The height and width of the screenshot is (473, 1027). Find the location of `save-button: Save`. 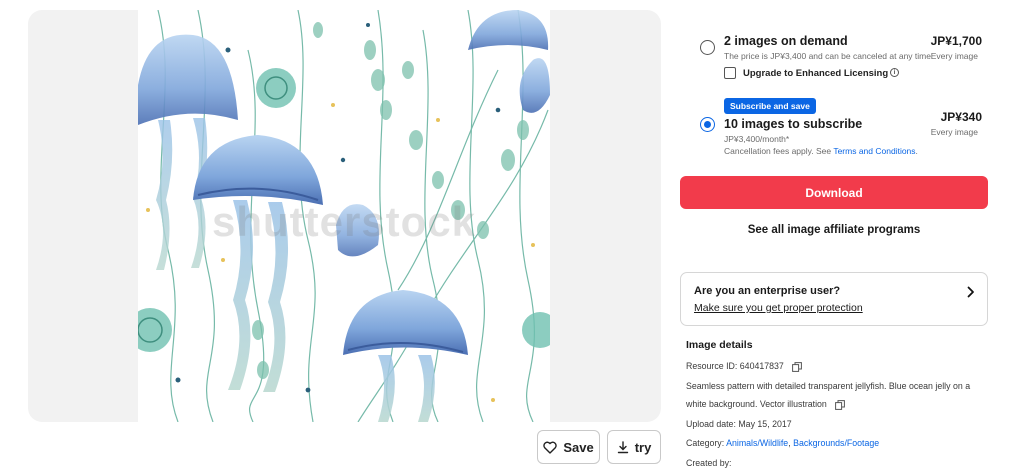

save-button: Save is located at coordinates (568, 447).